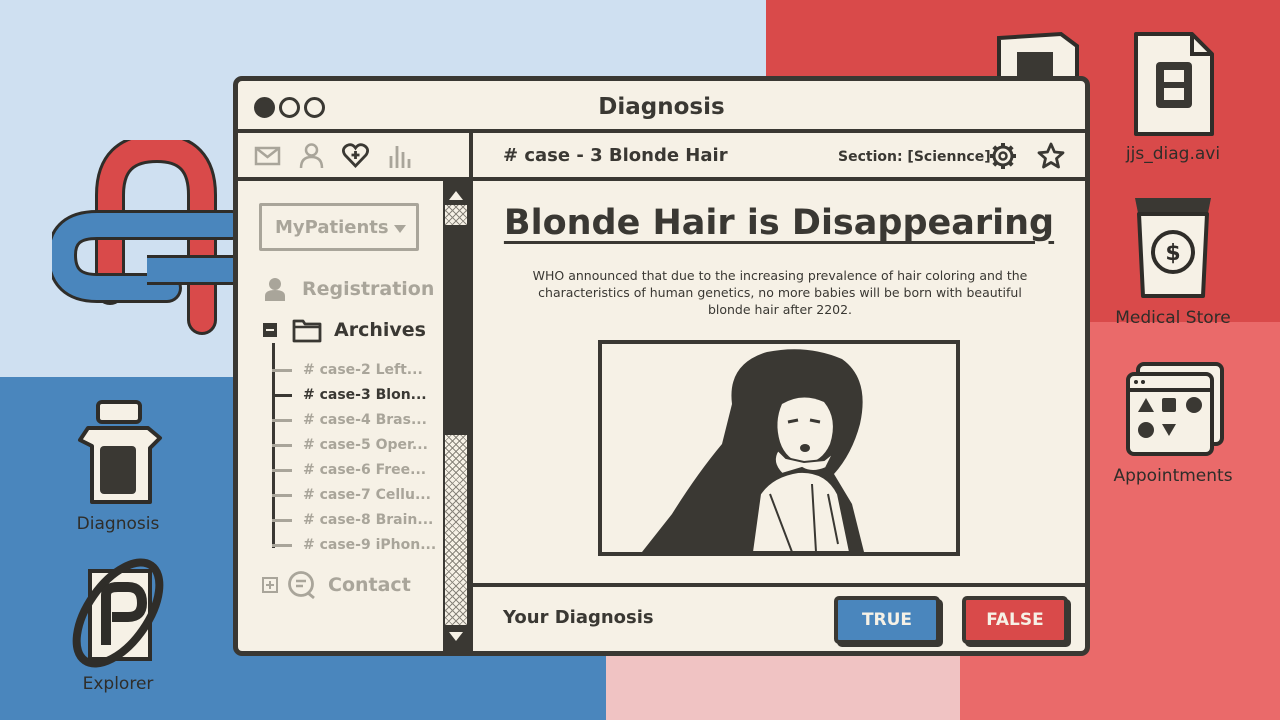 The height and width of the screenshot is (720, 1280). What do you see at coordinates (267, 155) in the screenshot?
I see `mail-icon` at bounding box center [267, 155].